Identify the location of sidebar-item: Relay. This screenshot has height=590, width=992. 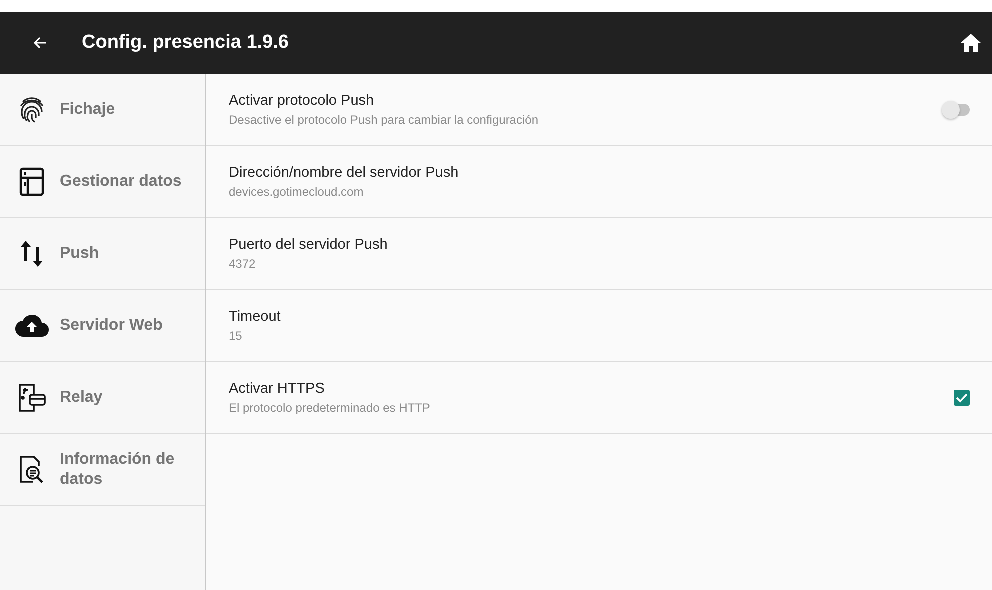
(102, 398).